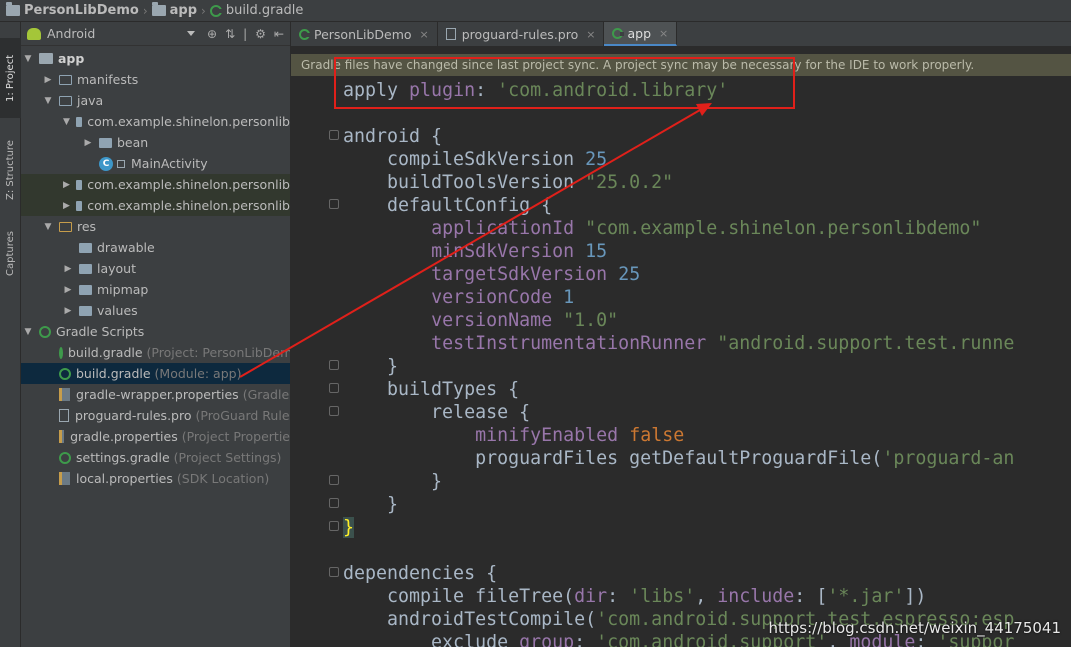 Image resolution: width=1071 pixels, height=647 pixels. What do you see at coordinates (678, 389) in the screenshot?
I see `code-line: buildTypes {` at bounding box center [678, 389].